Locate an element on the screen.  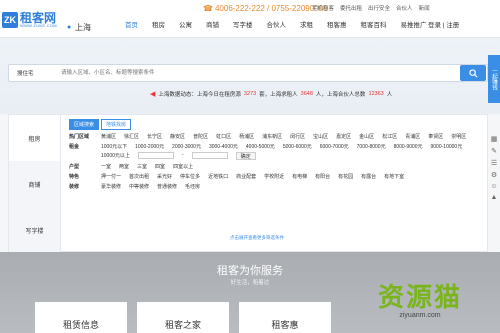
filter-option: 松江区 is located at coordinates (389, 136).